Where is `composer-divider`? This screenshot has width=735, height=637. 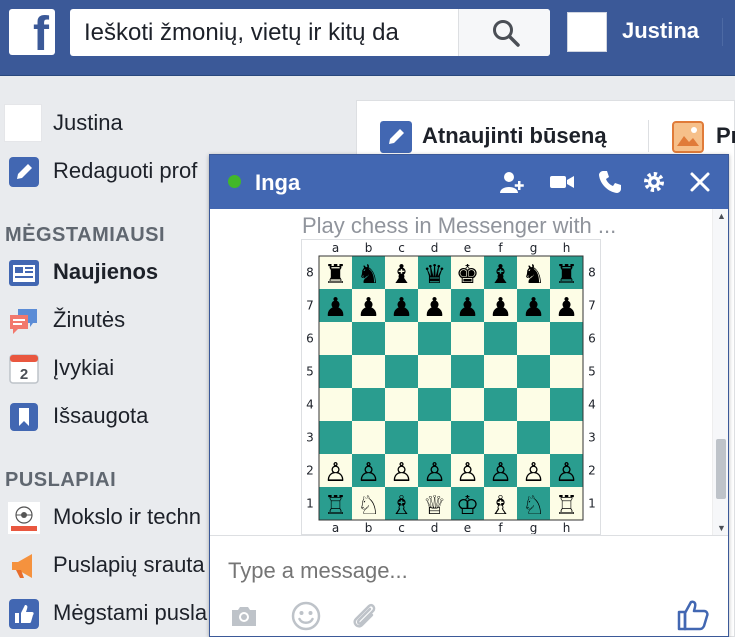 composer-divider is located at coordinates (648, 136).